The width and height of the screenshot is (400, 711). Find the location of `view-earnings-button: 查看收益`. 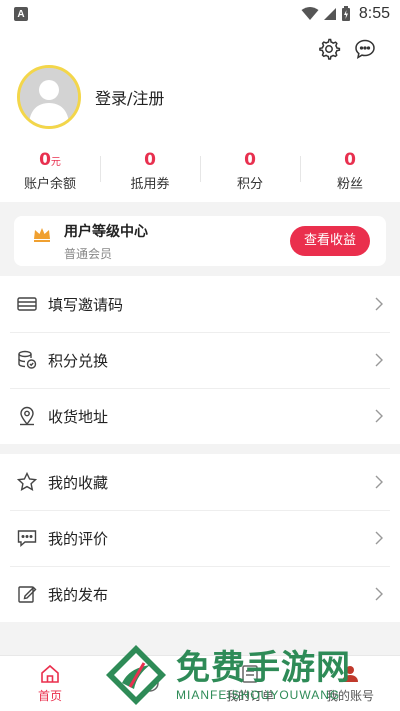

view-earnings-button: 查看收益 is located at coordinates (329, 241).